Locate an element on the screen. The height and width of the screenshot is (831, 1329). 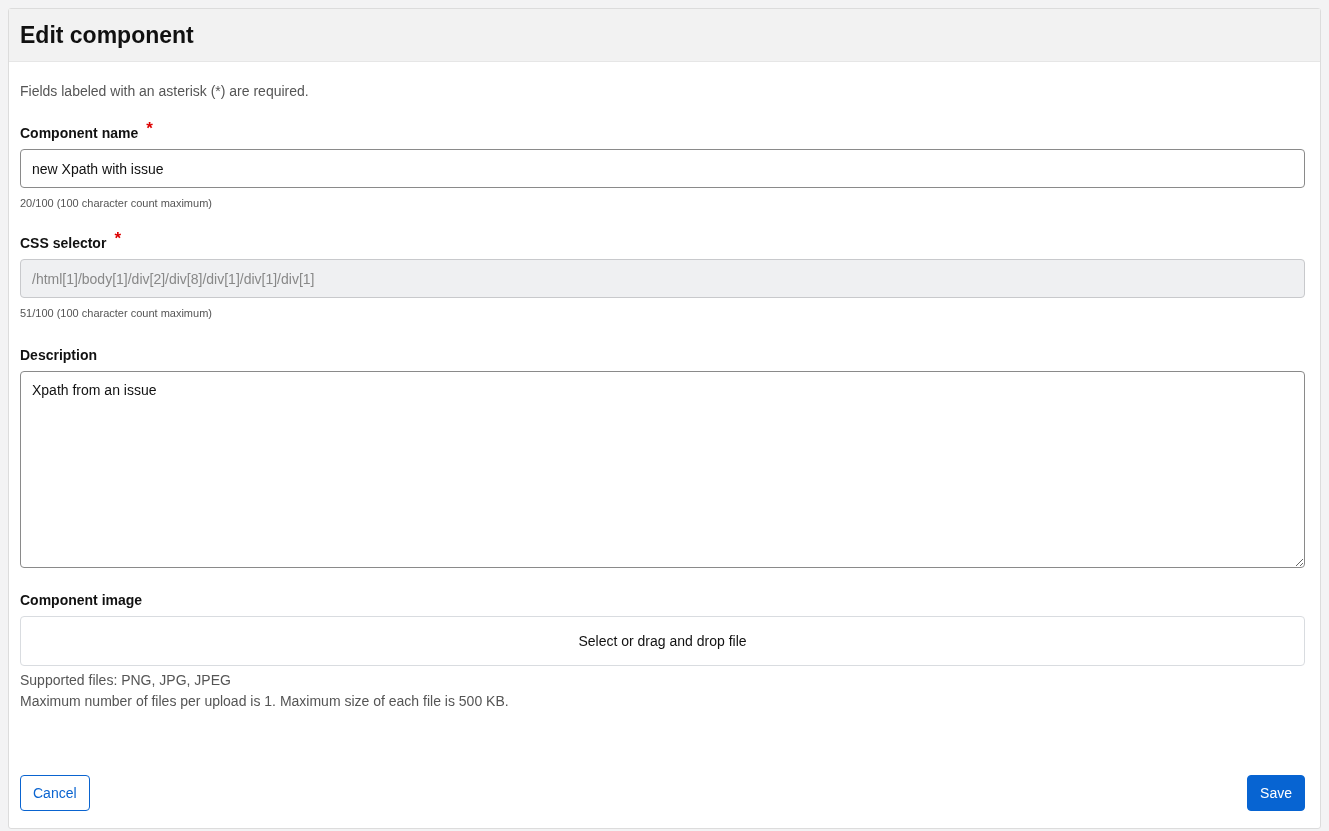
file-upload-note: Supported files: PNG, JPG, JPEG is located at coordinates (126, 680).